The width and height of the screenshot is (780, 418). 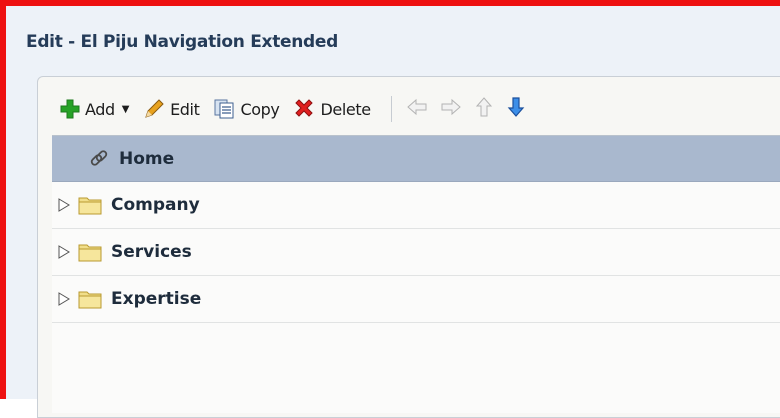 I want to click on copy-button: Copy, so click(x=246, y=109).